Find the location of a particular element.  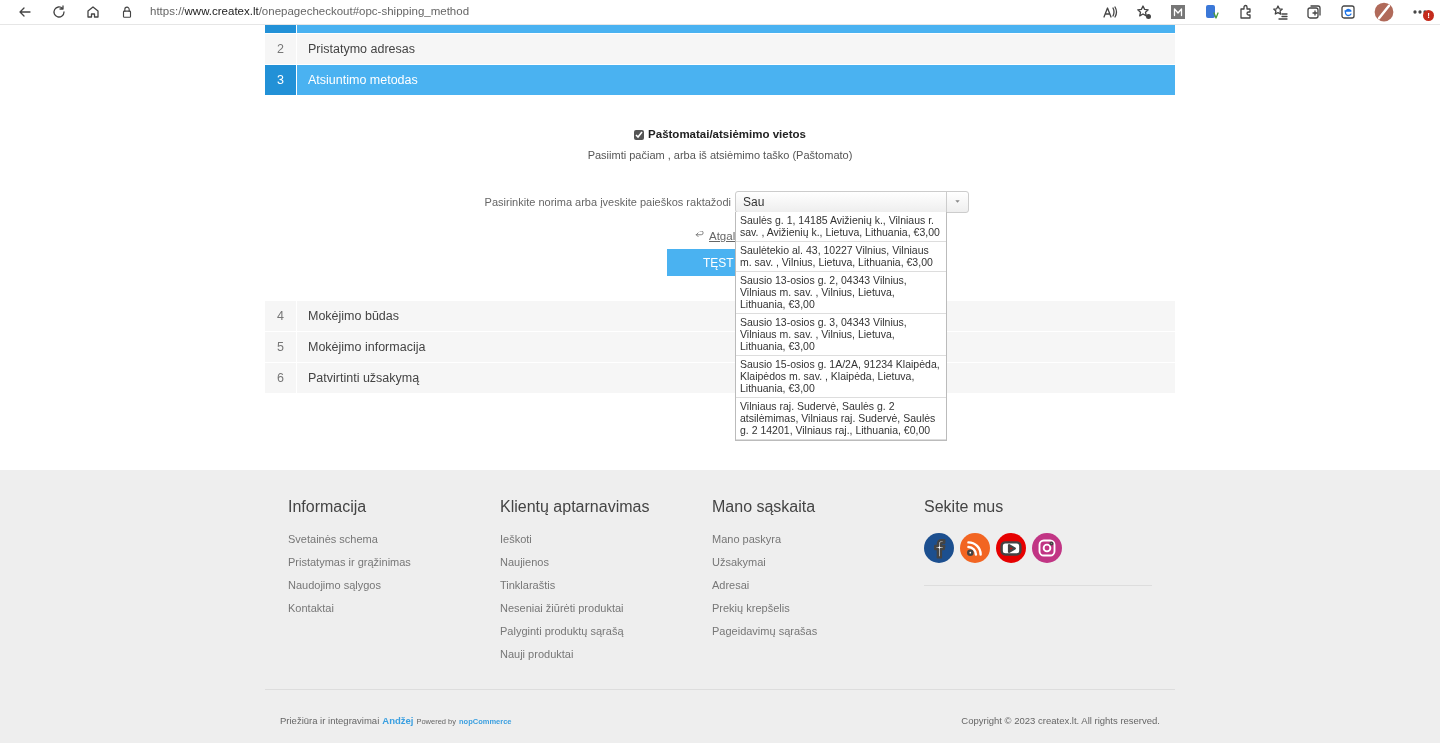

author-link: Andžej is located at coordinates (398, 721).